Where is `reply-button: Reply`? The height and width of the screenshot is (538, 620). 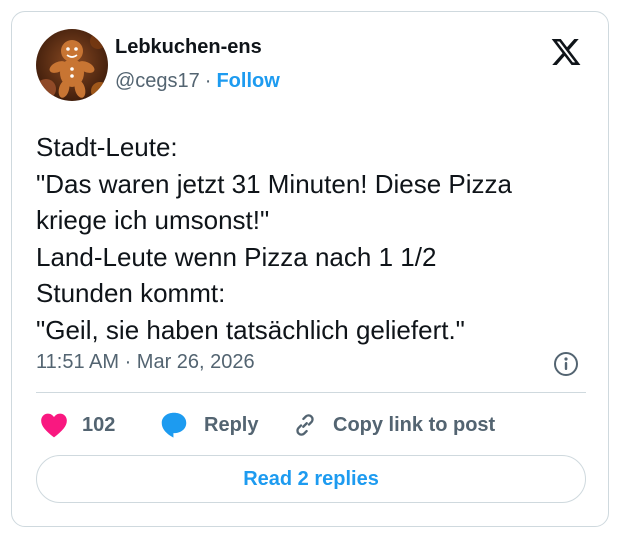
reply-button: Reply is located at coordinates (209, 425).